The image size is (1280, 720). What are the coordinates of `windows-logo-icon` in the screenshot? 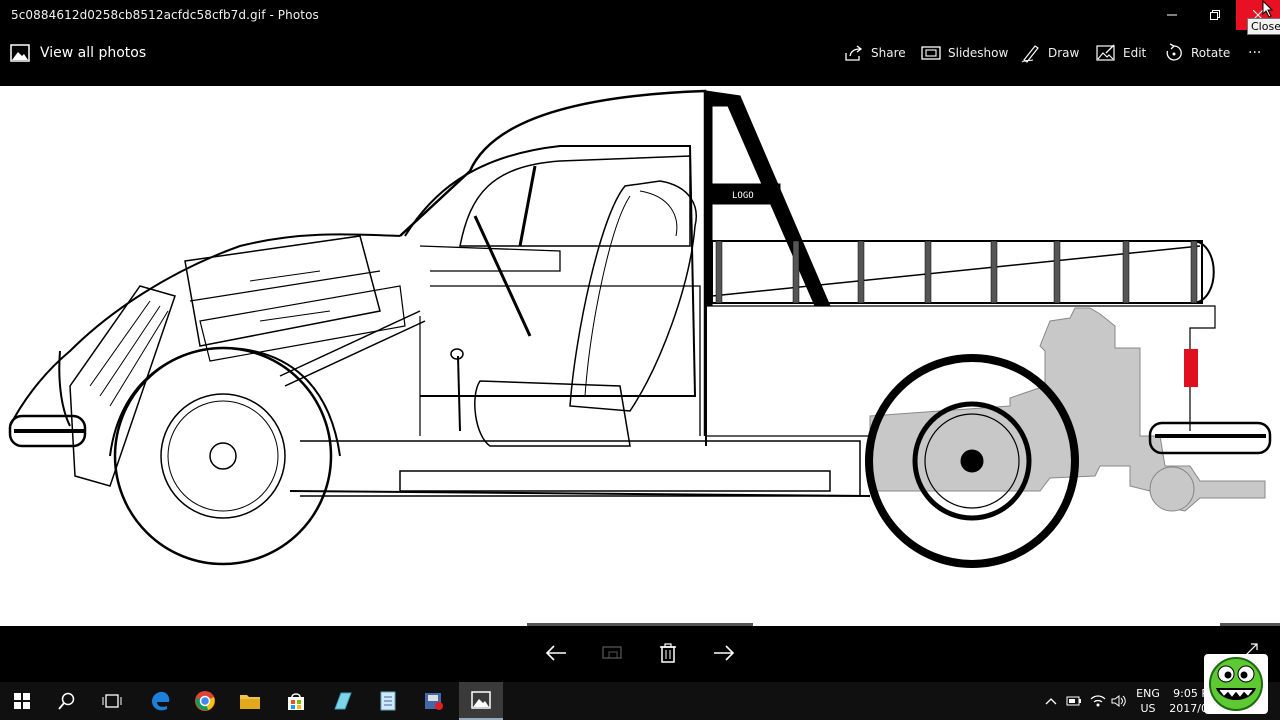 It's located at (22, 701).